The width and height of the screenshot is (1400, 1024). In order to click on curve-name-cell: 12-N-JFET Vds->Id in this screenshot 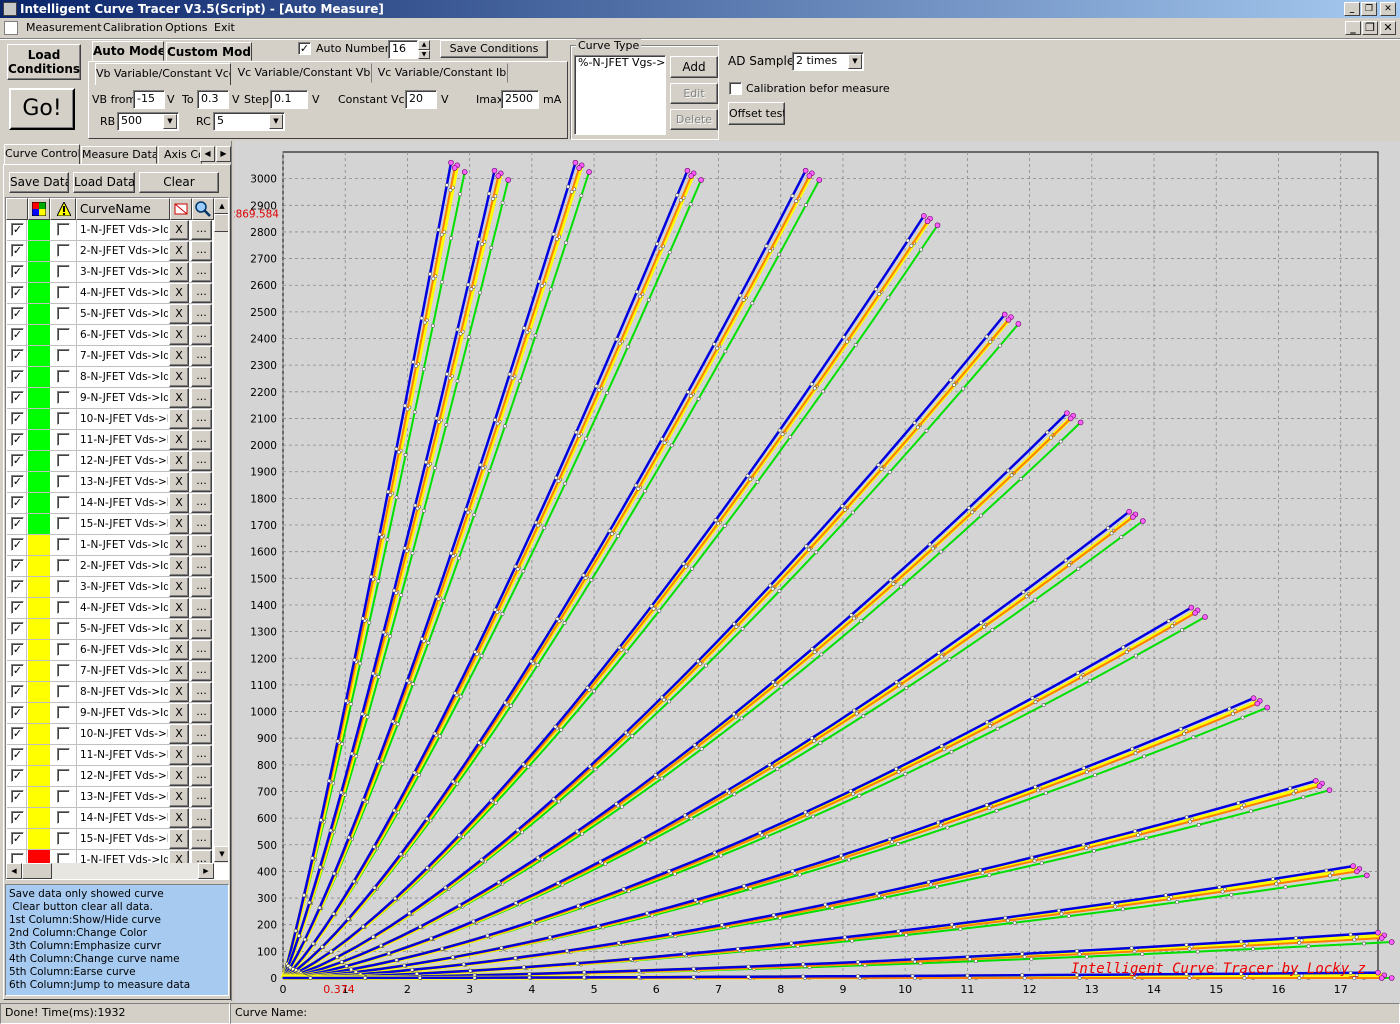, I will do `click(123, 776)`.